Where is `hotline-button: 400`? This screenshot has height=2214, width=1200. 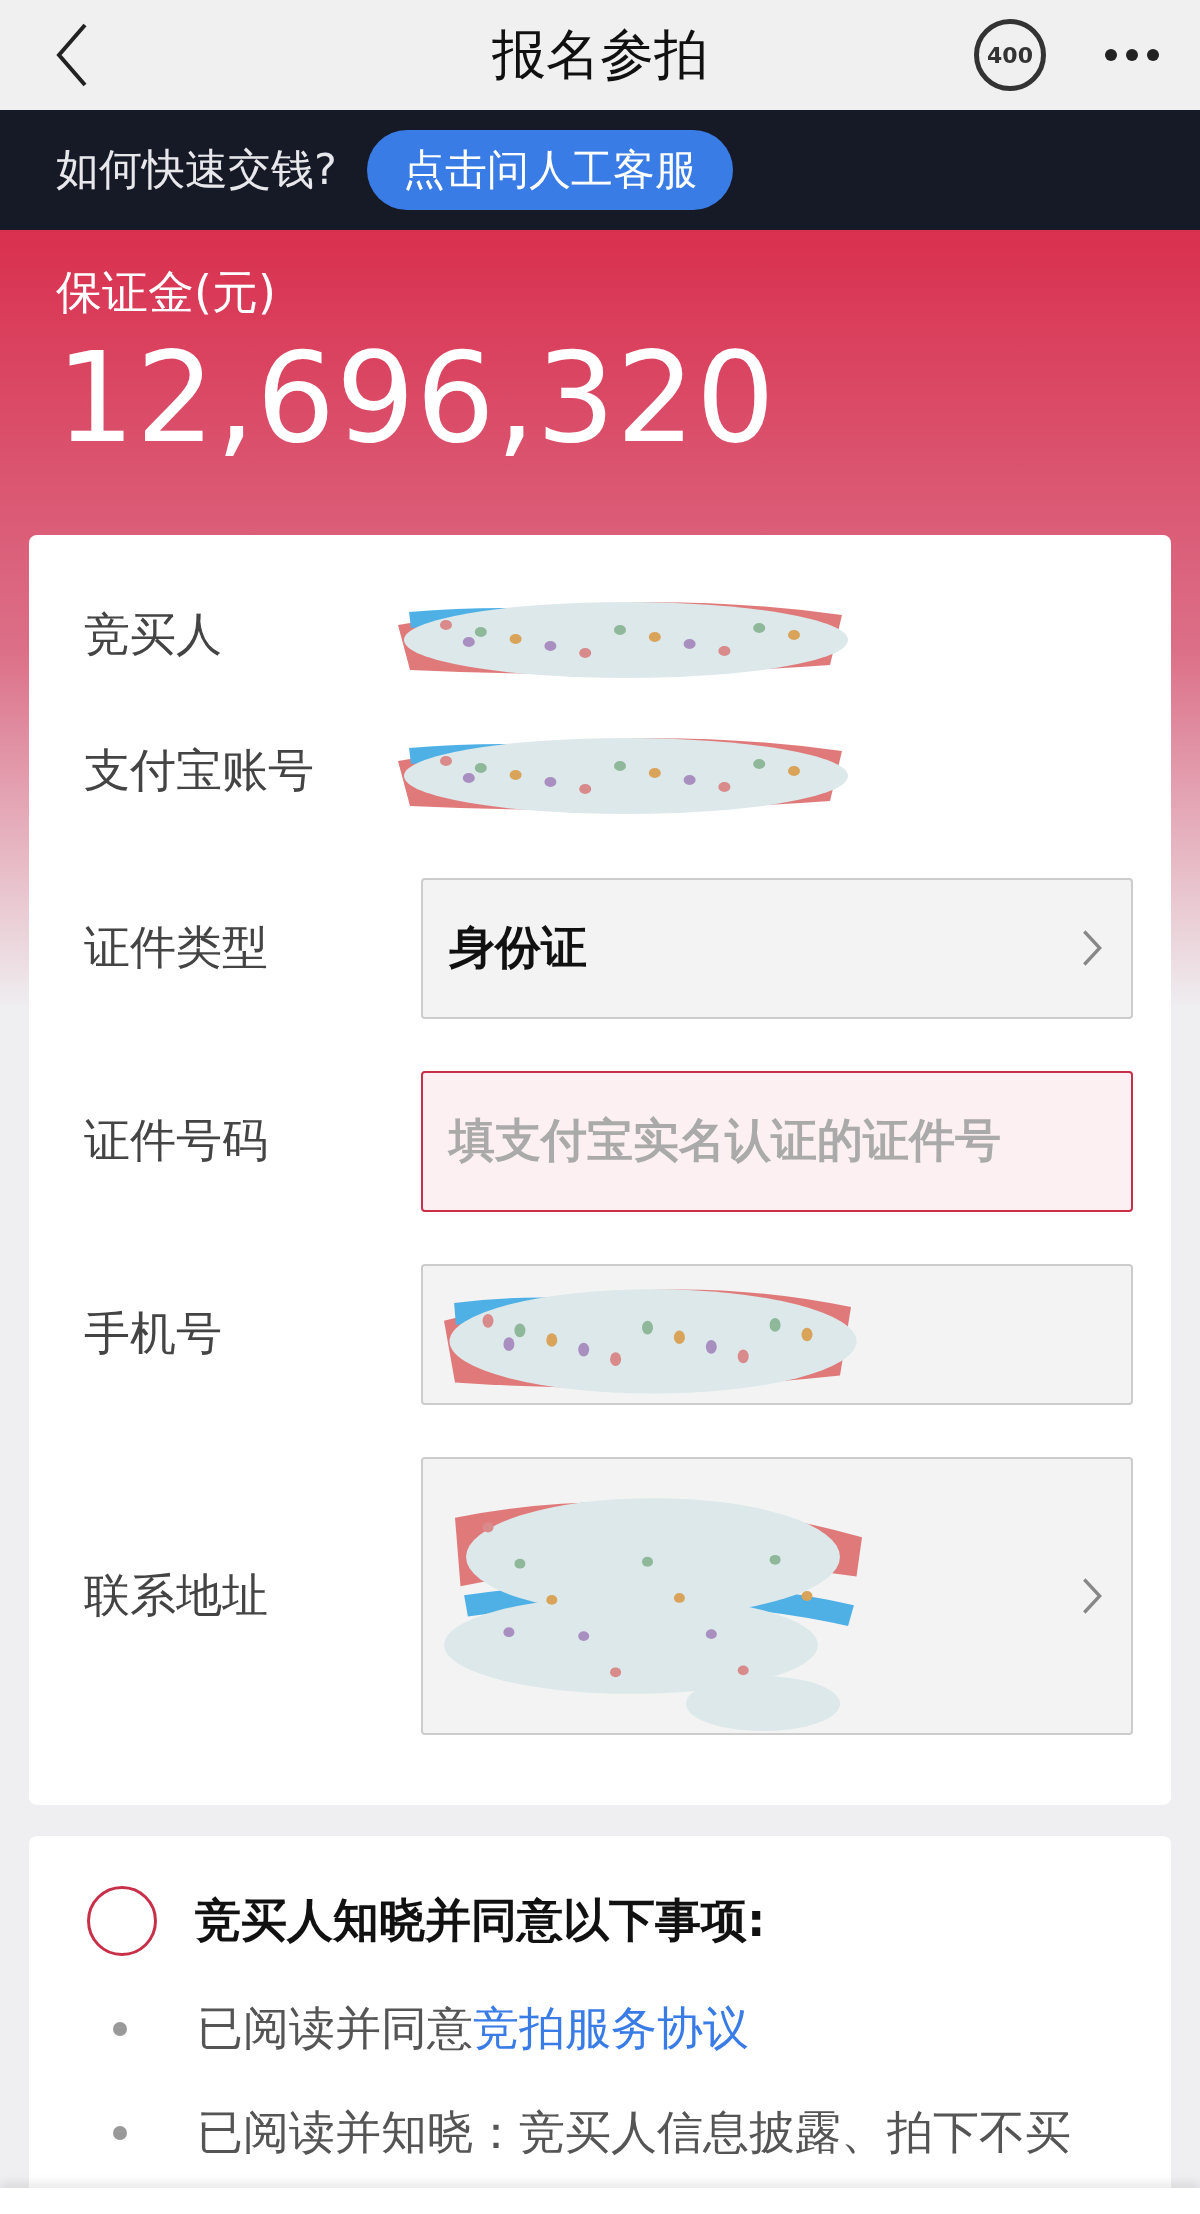 hotline-button: 400 is located at coordinates (1010, 55).